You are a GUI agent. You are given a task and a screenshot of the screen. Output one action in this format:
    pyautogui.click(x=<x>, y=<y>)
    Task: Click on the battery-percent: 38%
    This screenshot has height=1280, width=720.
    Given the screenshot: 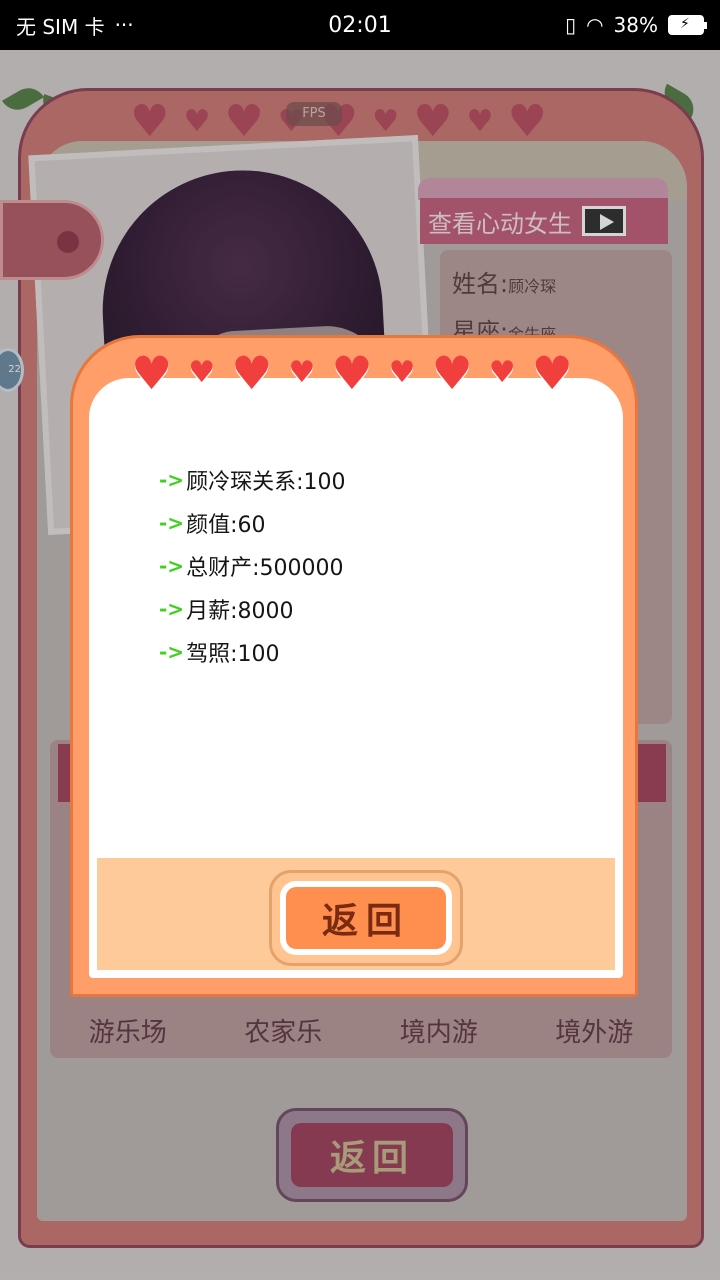 What is the action you would take?
    pyautogui.click(x=635, y=25)
    